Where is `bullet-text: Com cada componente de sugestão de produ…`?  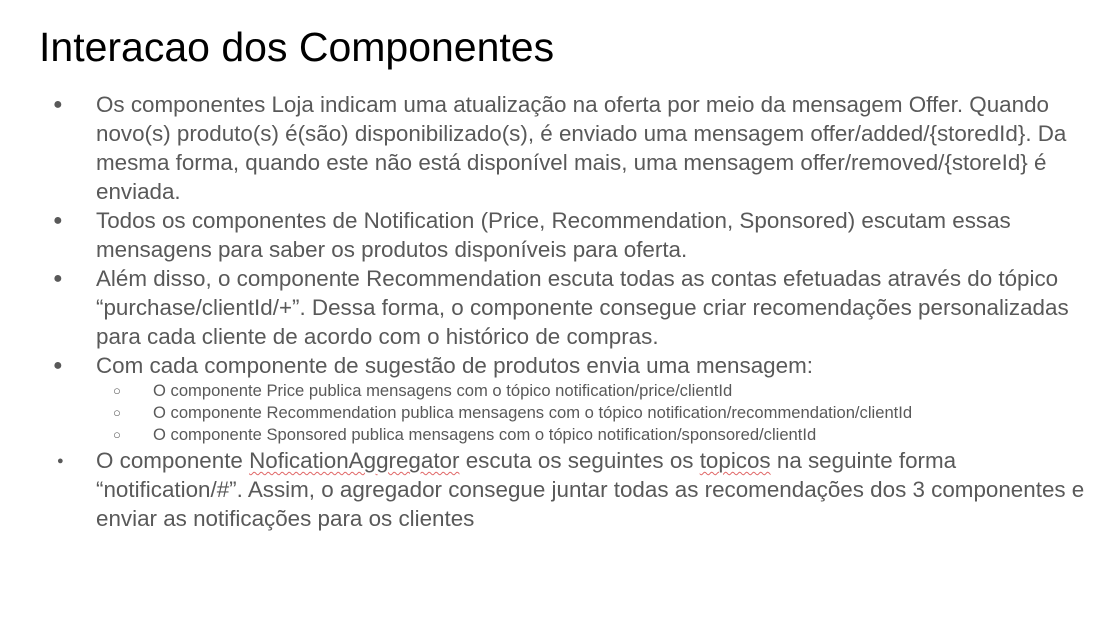 bullet-text: Com cada componente de sugestão de produ… is located at coordinates (454, 365).